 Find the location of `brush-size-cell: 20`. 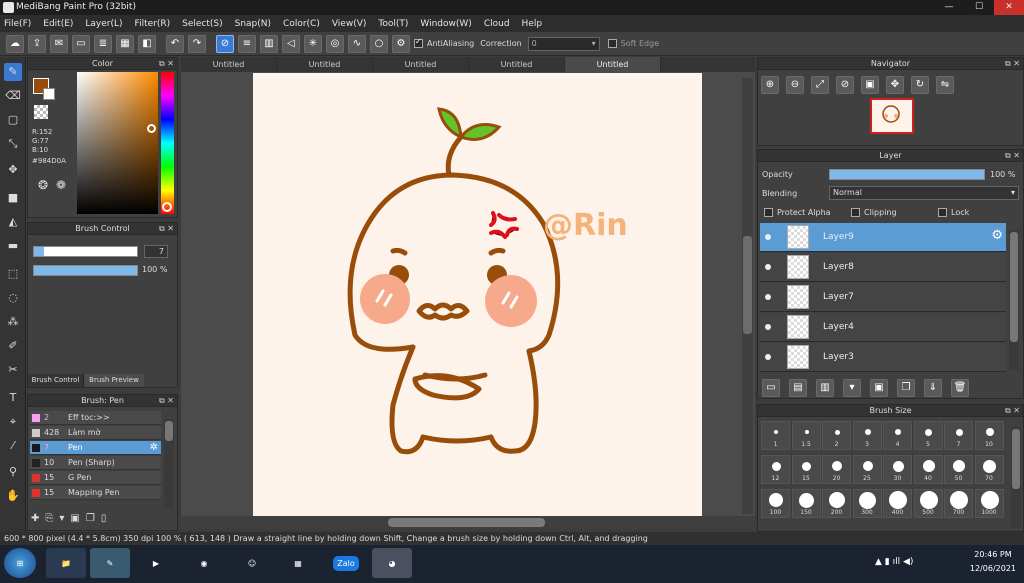

brush-size-cell: 20 is located at coordinates (836, 469).